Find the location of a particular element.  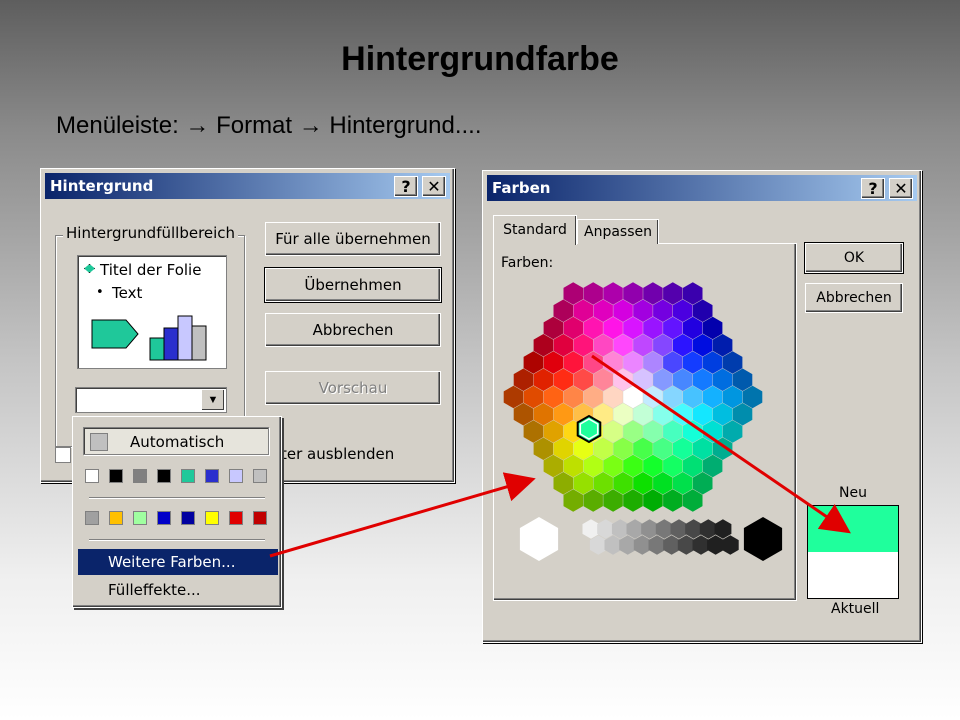

automatic-option: Automatisch is located at coordinates (176, 441).